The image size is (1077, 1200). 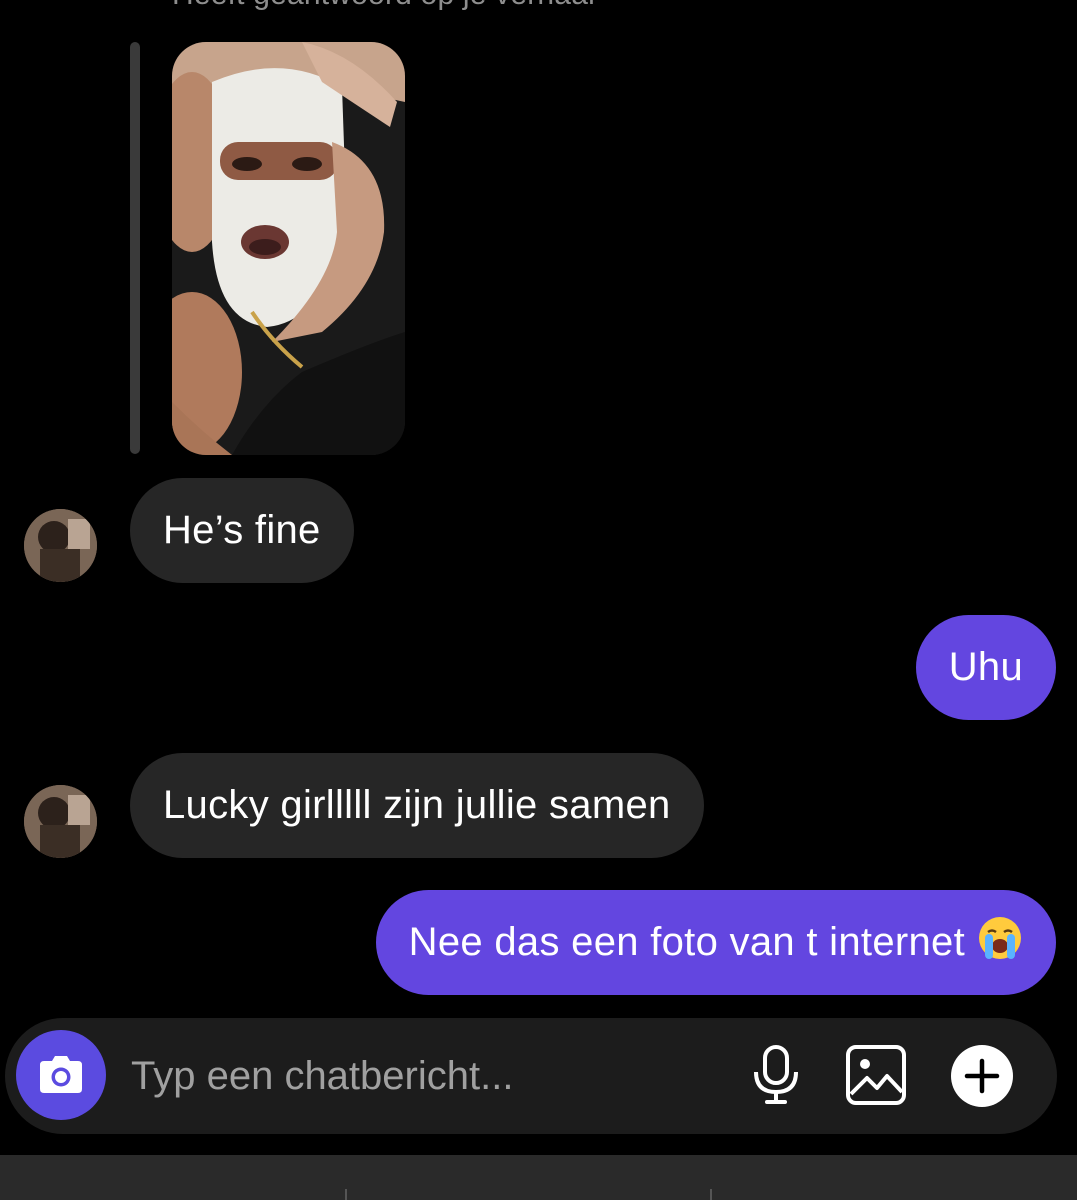 I want to click on camera-button, so click(x=61, y=1075).